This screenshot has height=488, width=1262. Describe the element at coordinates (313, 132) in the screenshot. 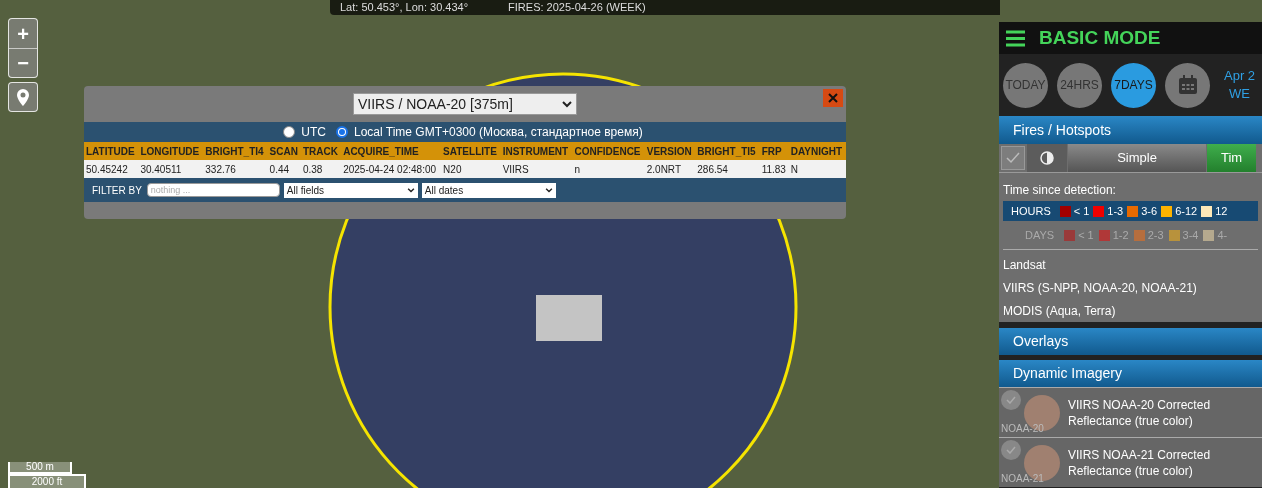

I see `radio-label: UTC` at that location.